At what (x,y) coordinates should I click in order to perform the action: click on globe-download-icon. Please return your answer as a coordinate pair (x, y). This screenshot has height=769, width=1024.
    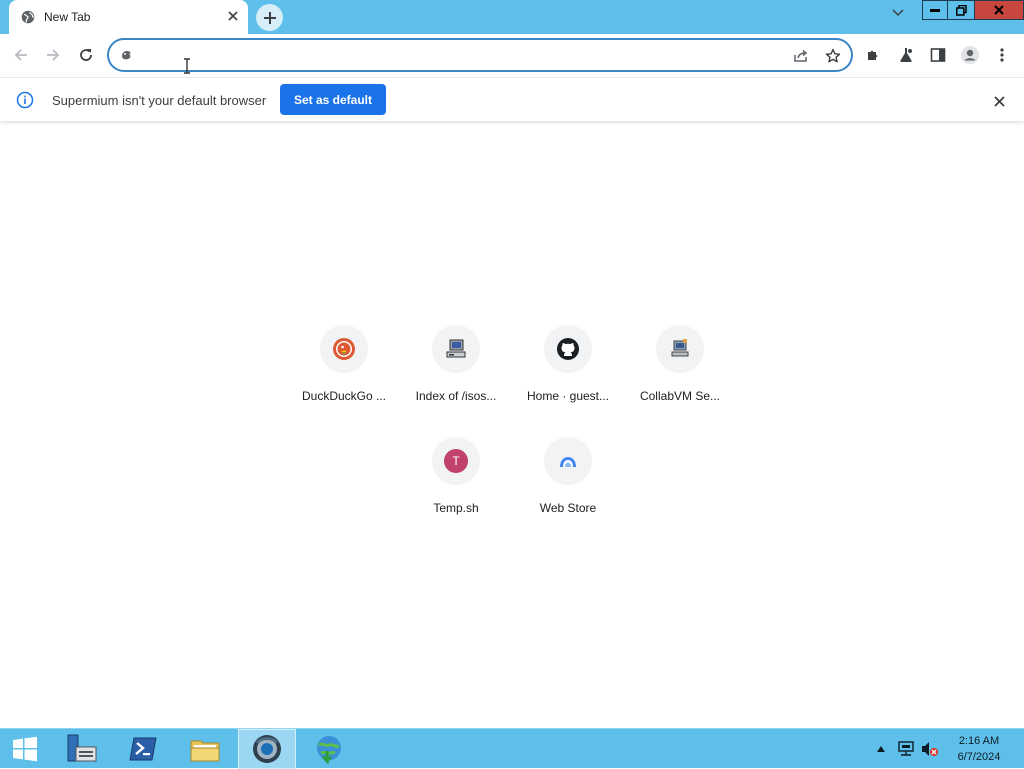
    Looking at the image, I should click on (329, 750).